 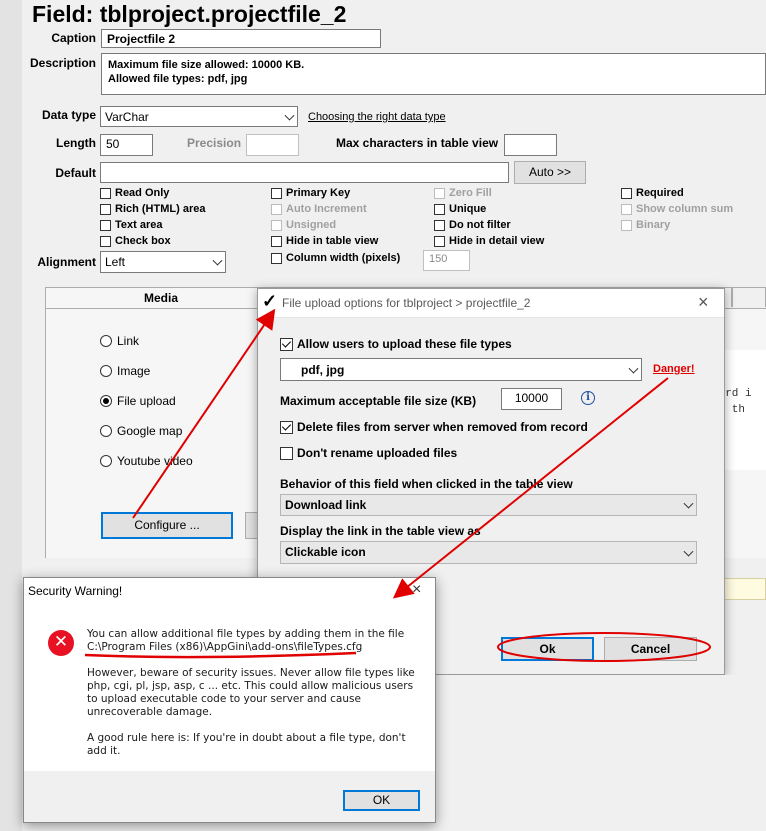 What do you see at coordinates (530, 488) in the screenshot?
I see `red-arrow-to-warning` at bounding box center [530, 488].